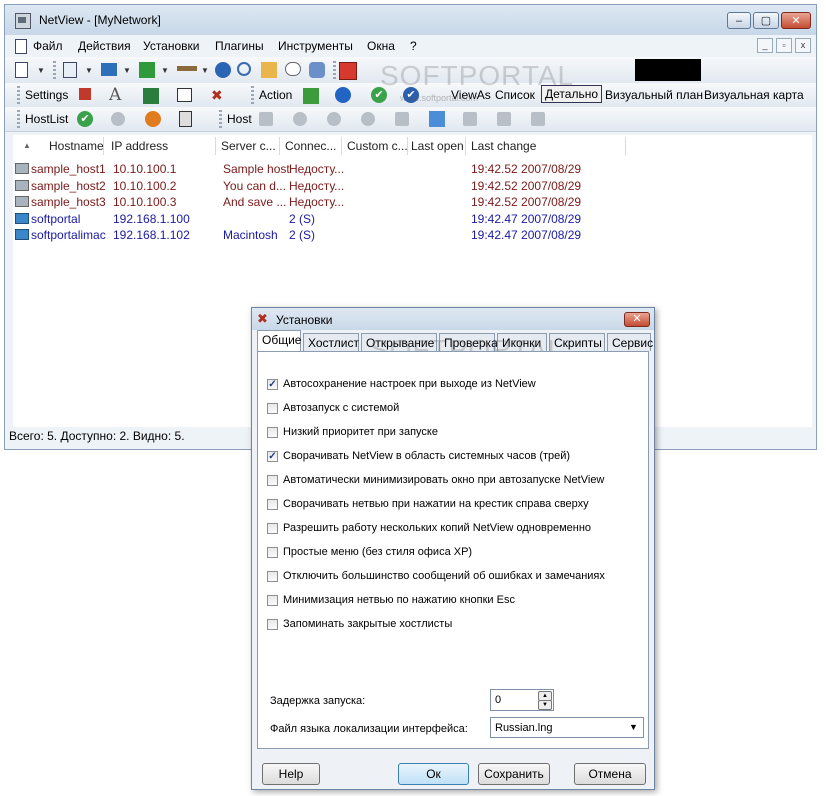 This screenshot has height=796, width=826. What do you see at coordinates (637, 319) in the screenshot?
I see `dialog-close-button: ✕` at bounding box center [637, 319].